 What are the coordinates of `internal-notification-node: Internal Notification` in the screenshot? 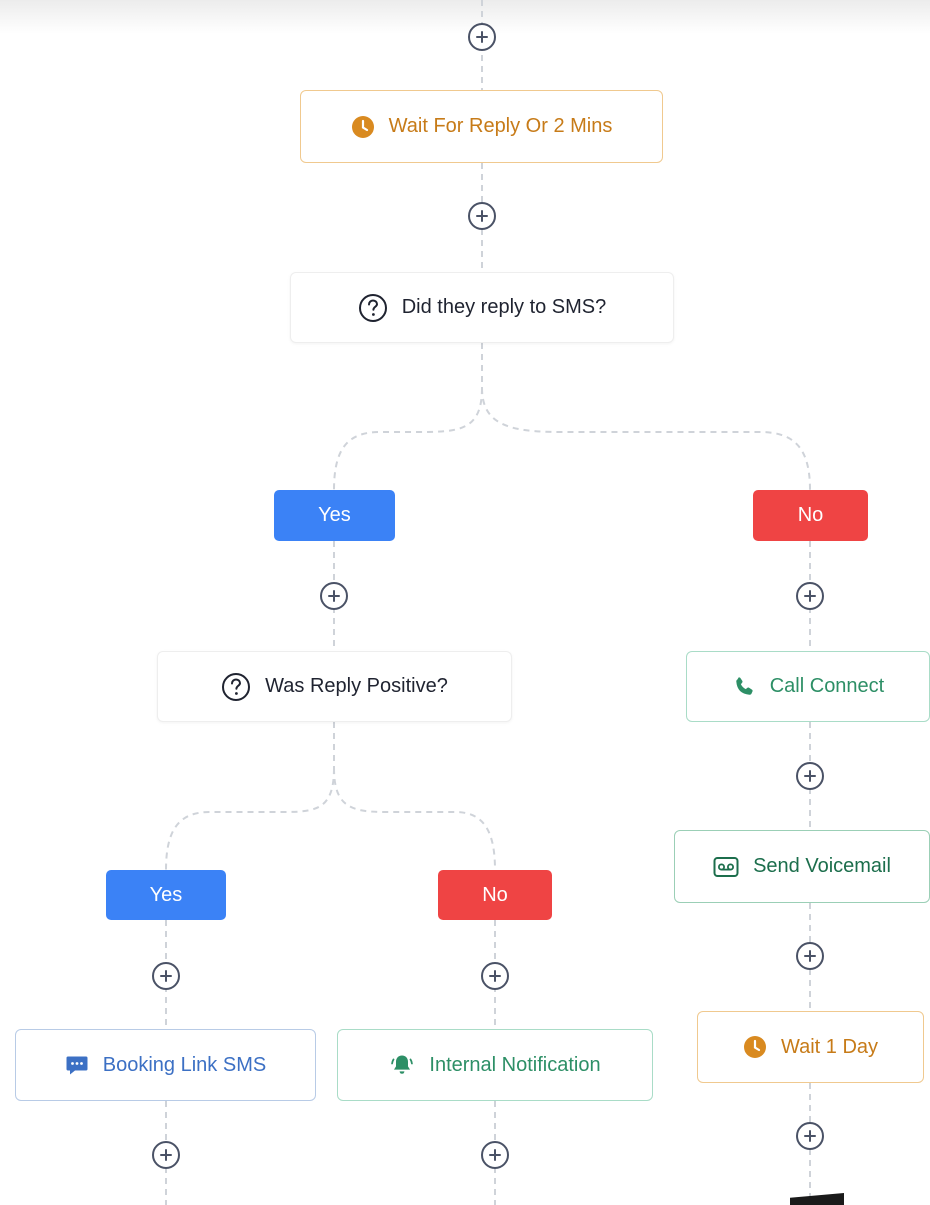 It's located at (495, 1065).